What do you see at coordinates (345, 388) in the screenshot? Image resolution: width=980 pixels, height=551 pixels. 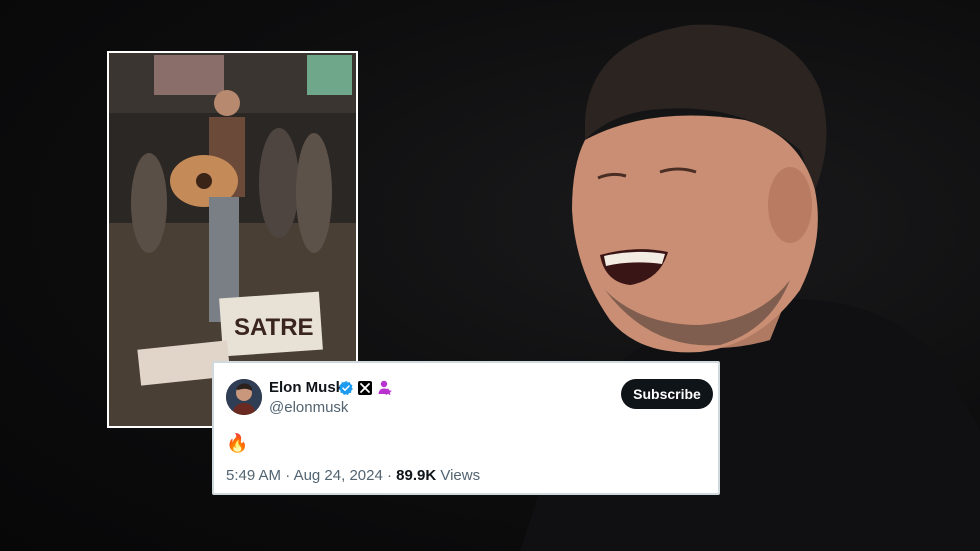 I see `verified-badge-icon` at bounding box center [345, 388].